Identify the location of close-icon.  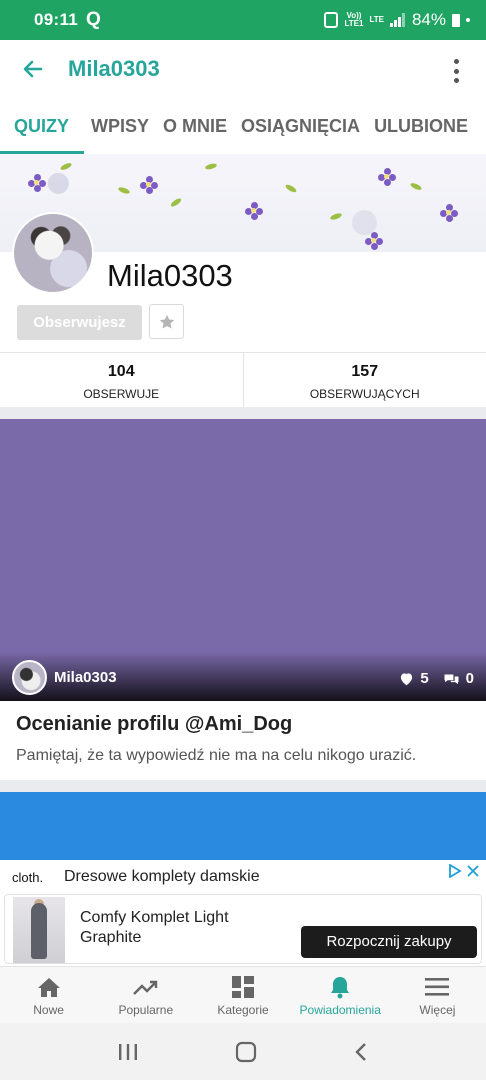
(473, 871).